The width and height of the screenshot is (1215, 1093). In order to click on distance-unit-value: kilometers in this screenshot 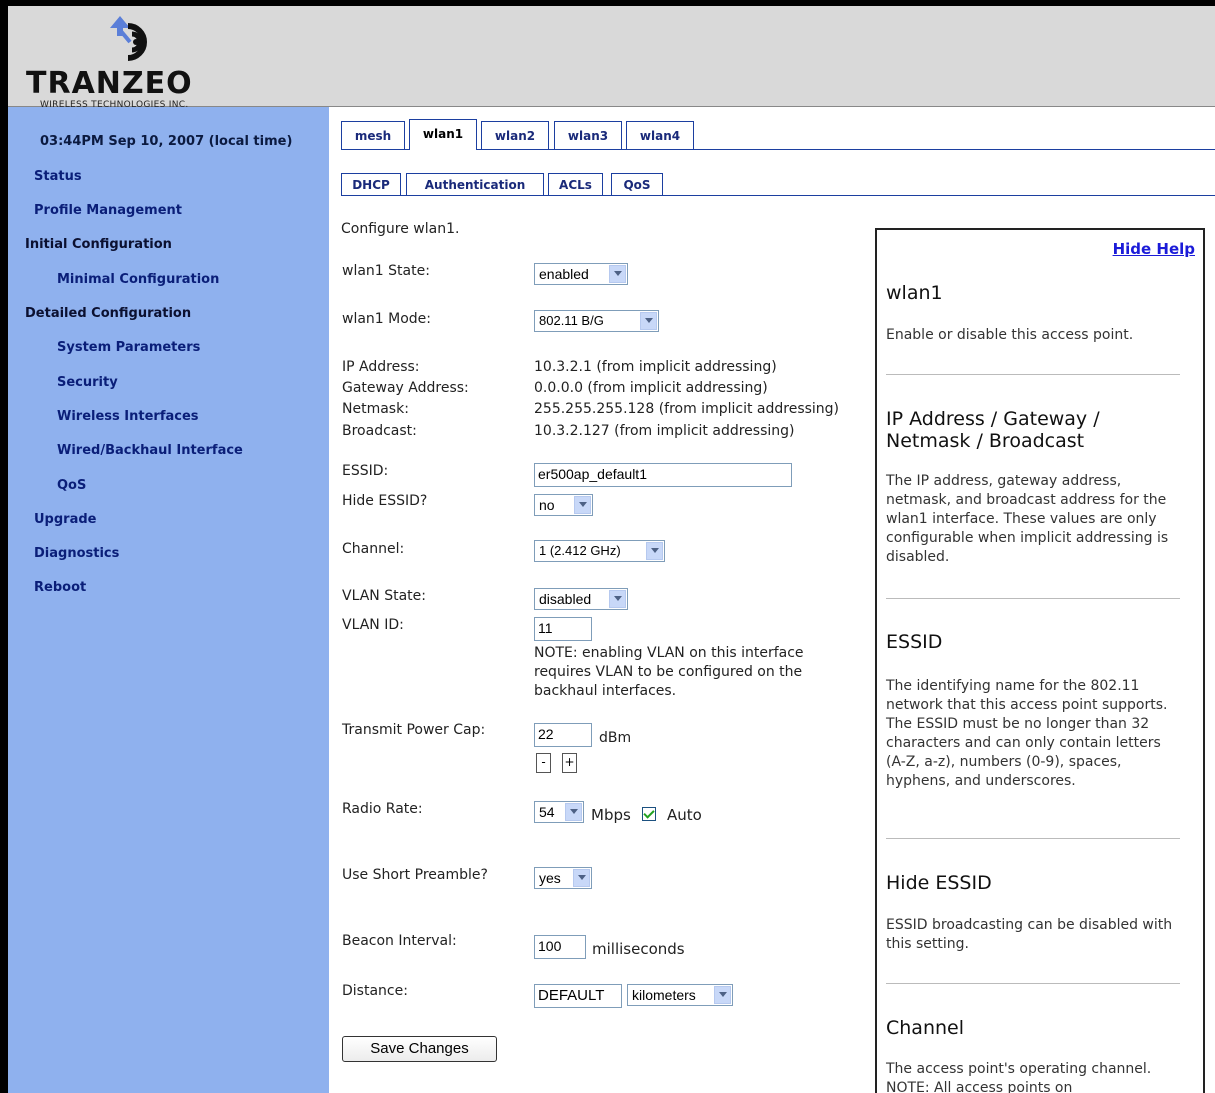, I will do `click(664, 995)`.